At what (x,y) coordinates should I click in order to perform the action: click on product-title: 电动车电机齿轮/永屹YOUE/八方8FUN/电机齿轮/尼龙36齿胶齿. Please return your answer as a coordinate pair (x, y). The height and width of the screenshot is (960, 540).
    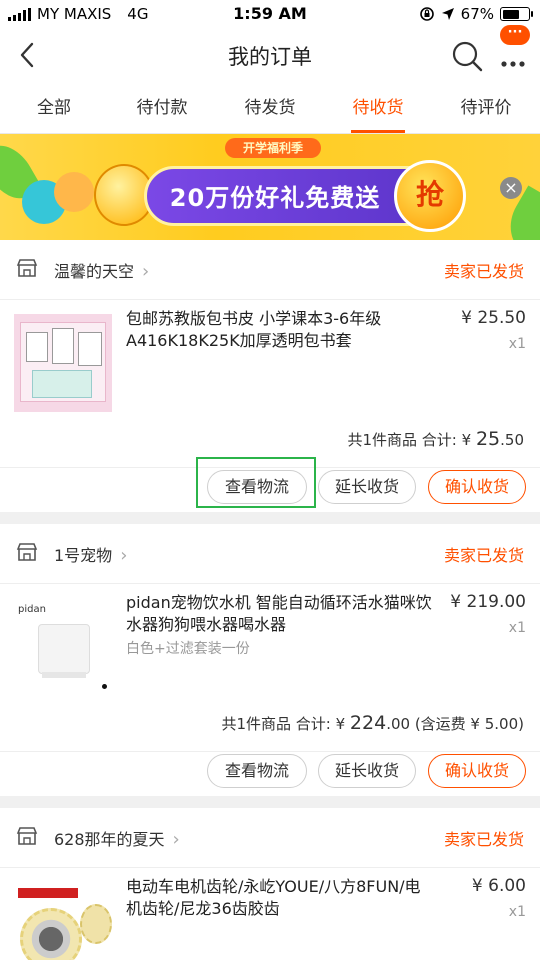
    Looking at the image, I should click on (273, 897).